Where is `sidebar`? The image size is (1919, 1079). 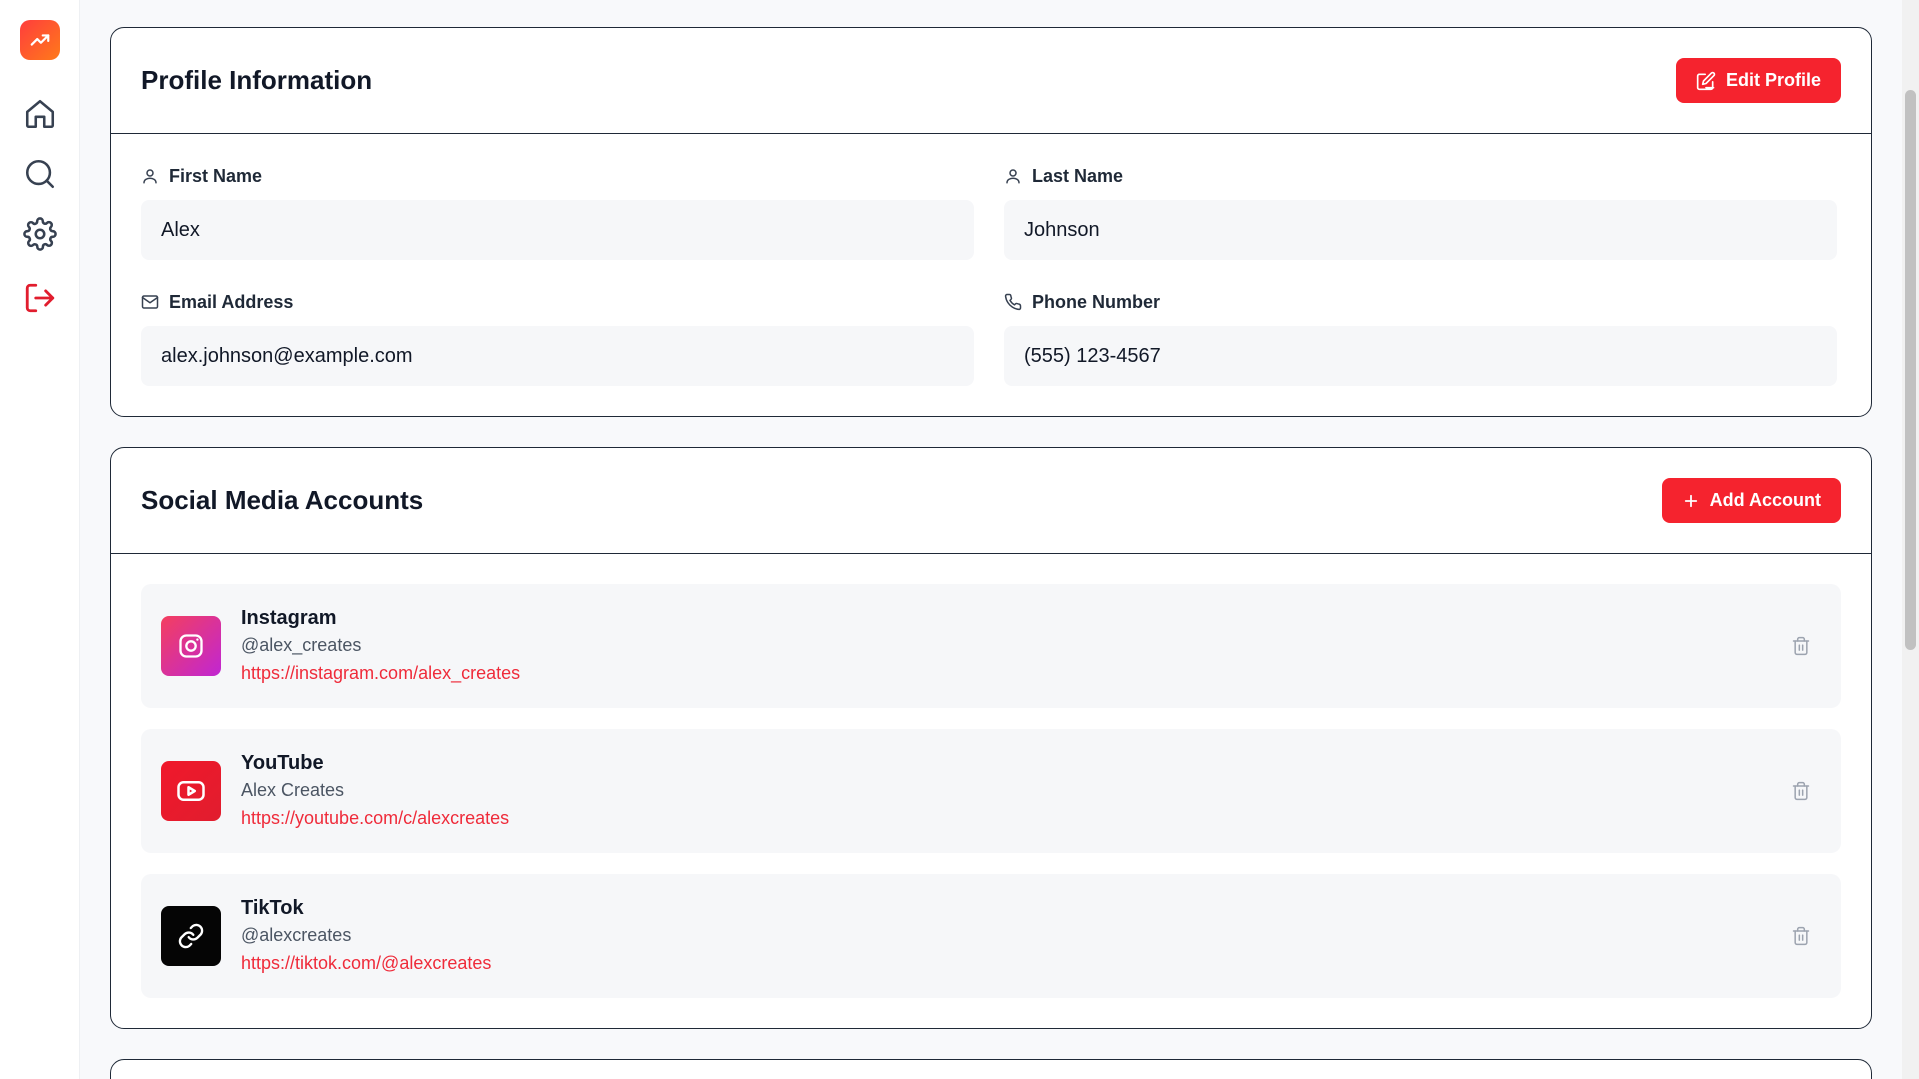
sidebar is located at coordinates (40, 539).